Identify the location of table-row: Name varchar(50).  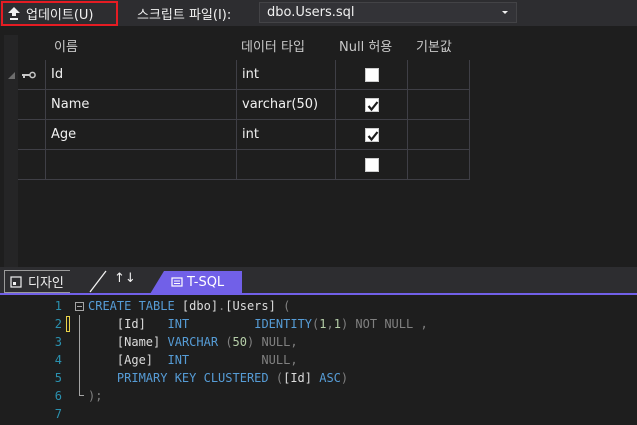
(235, 105).